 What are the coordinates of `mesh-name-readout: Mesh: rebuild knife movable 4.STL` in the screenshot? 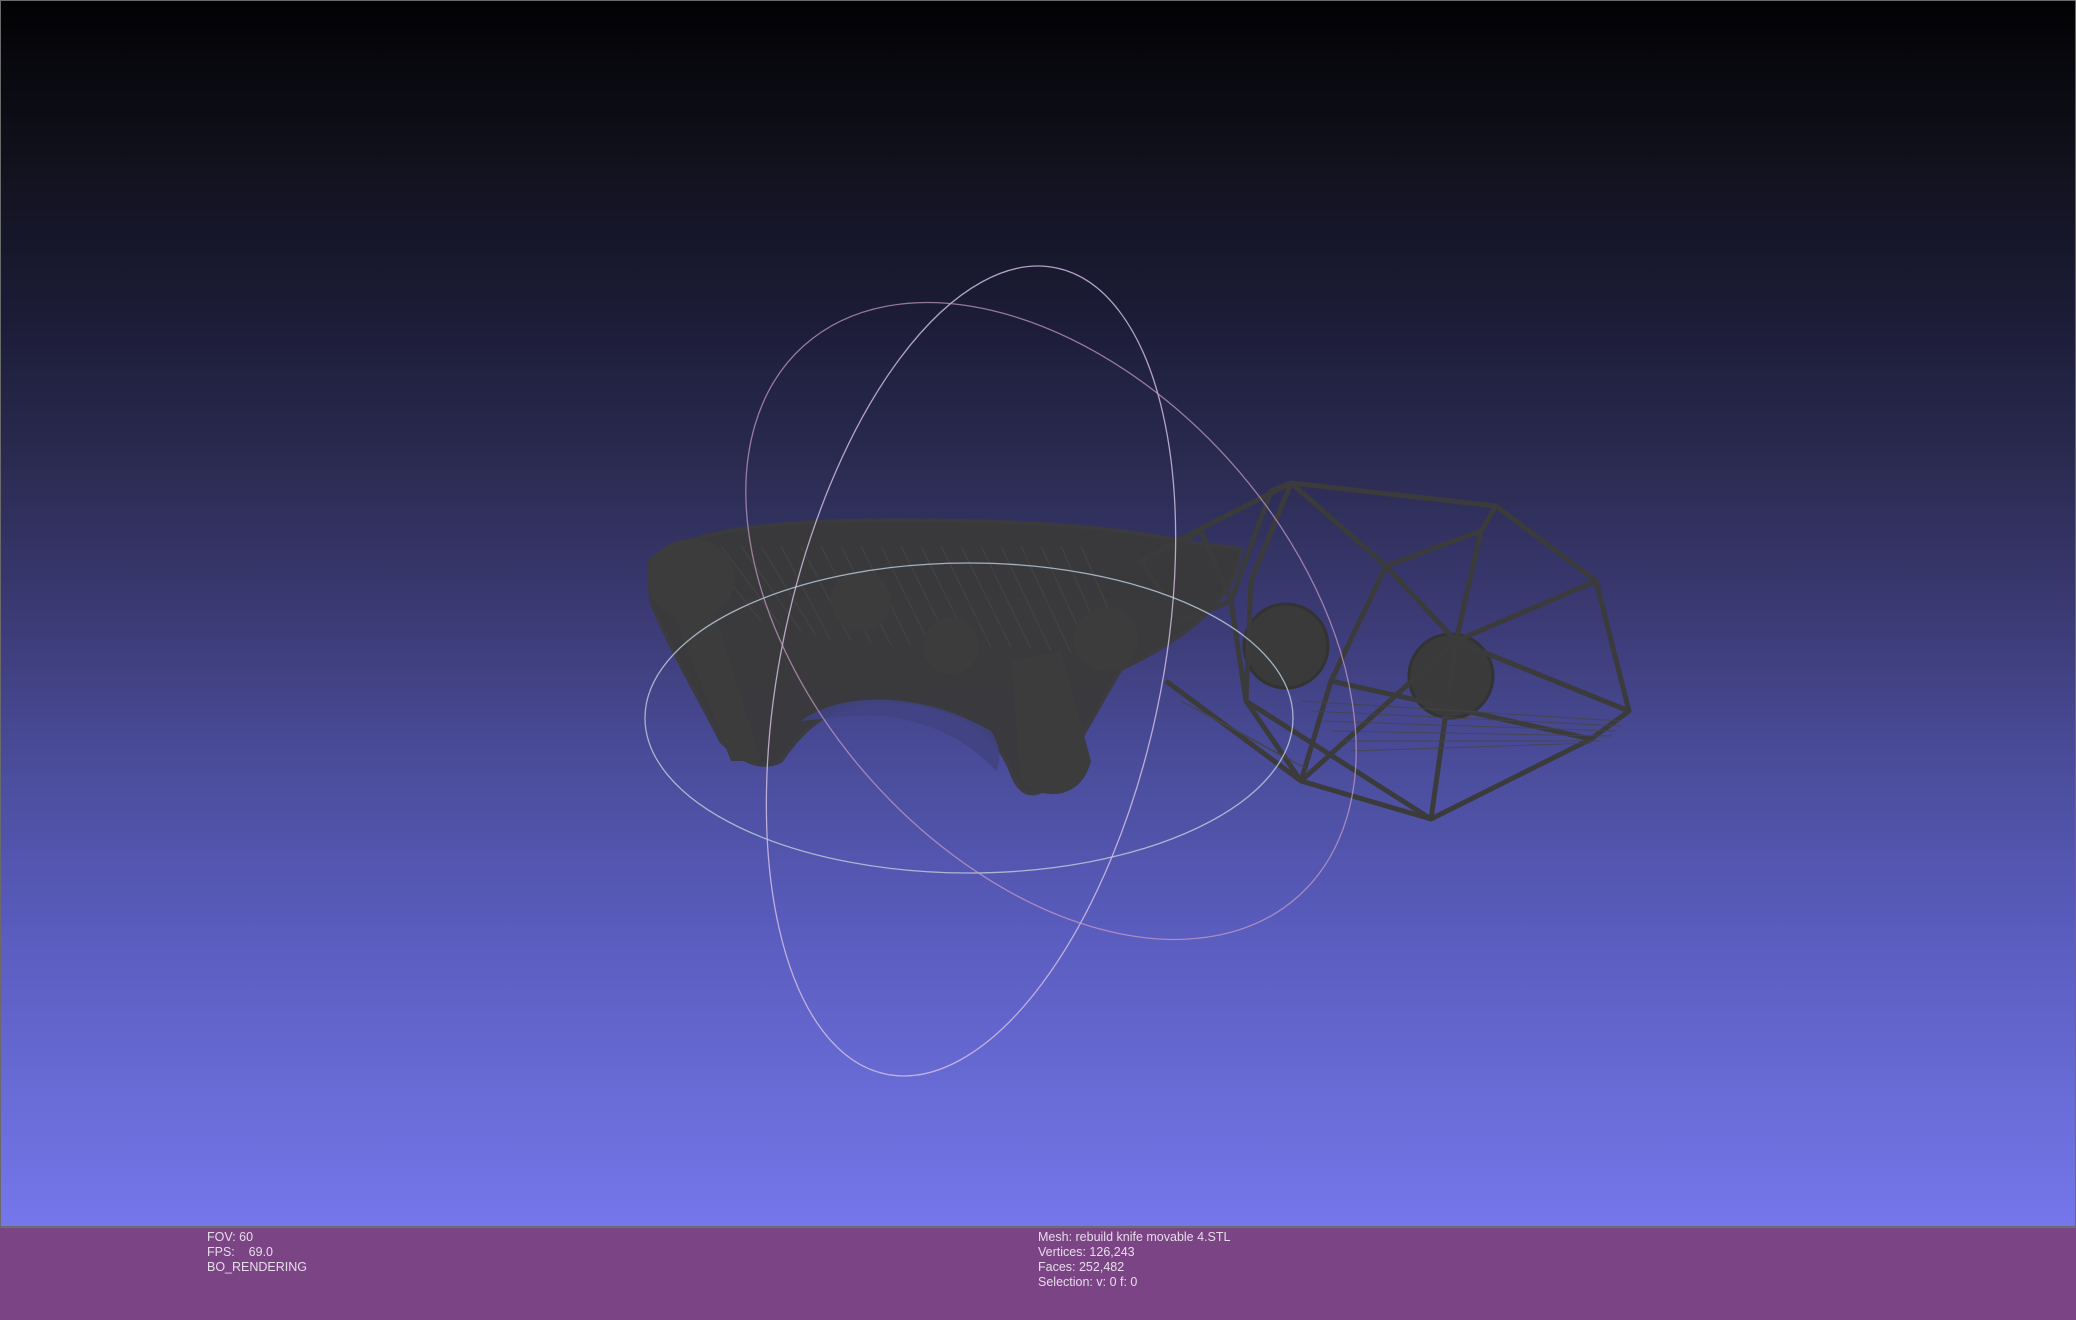 It's located at (1134, 1237).